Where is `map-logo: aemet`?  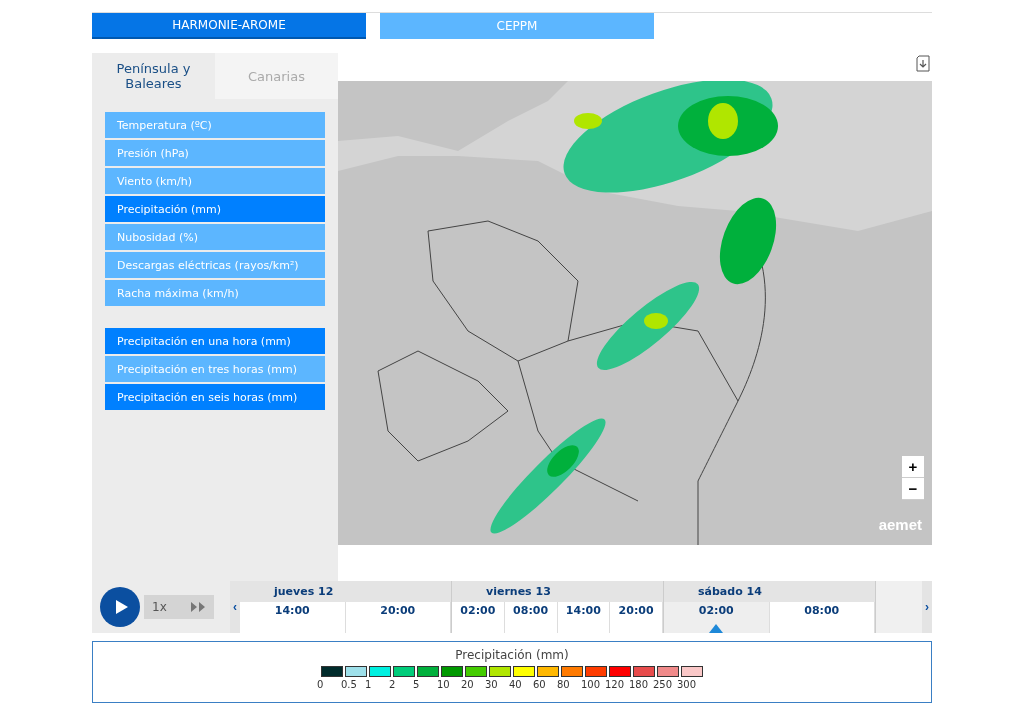
map-logo: aemet is located at coordinates (900, 524).